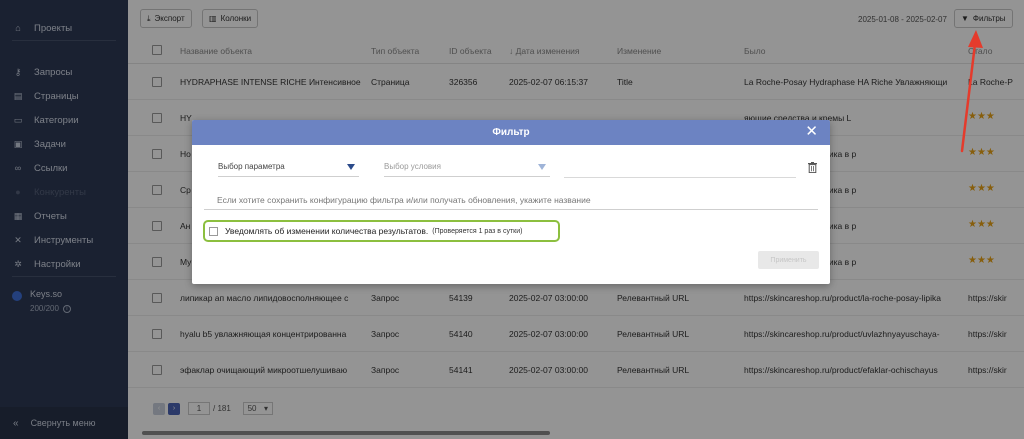 The height and width of the screenshot is (439, 1024). I want to click on modal-header: Фильтр ✕, so click(511, 132).